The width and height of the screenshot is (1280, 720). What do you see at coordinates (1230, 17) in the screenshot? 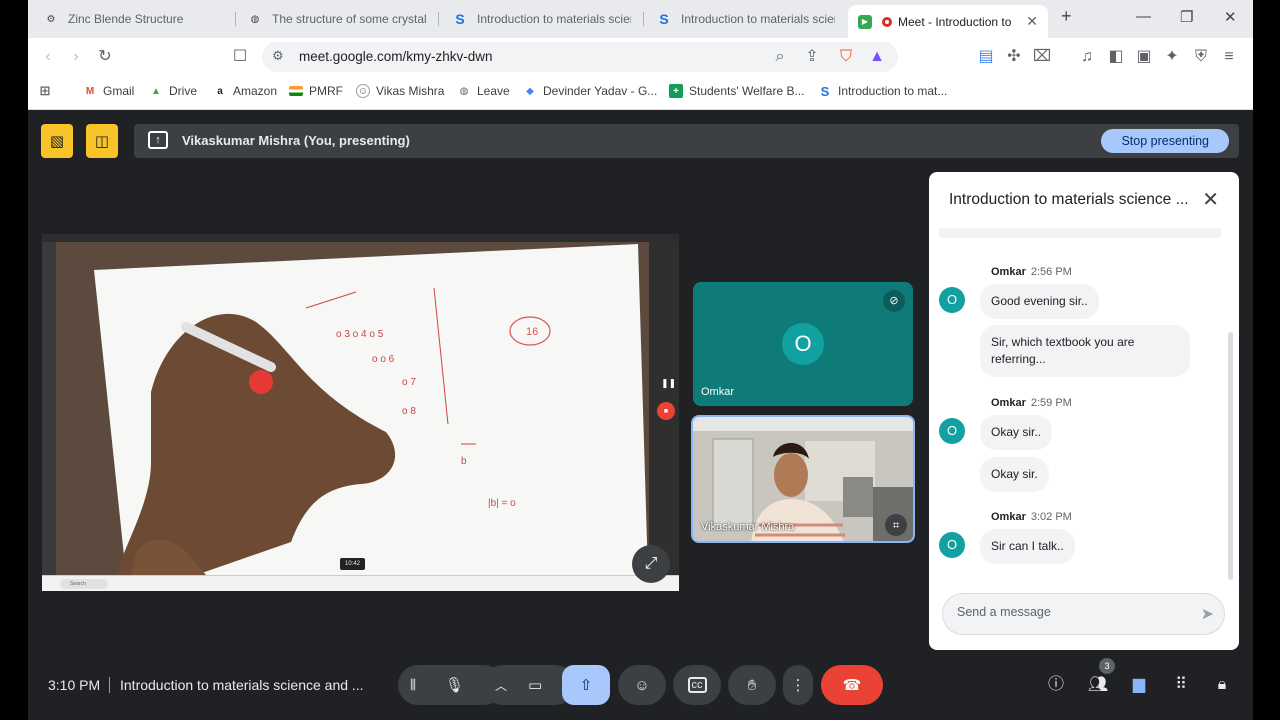
I see `close-window-icon: ✕` at bounding box center [1230, 17].